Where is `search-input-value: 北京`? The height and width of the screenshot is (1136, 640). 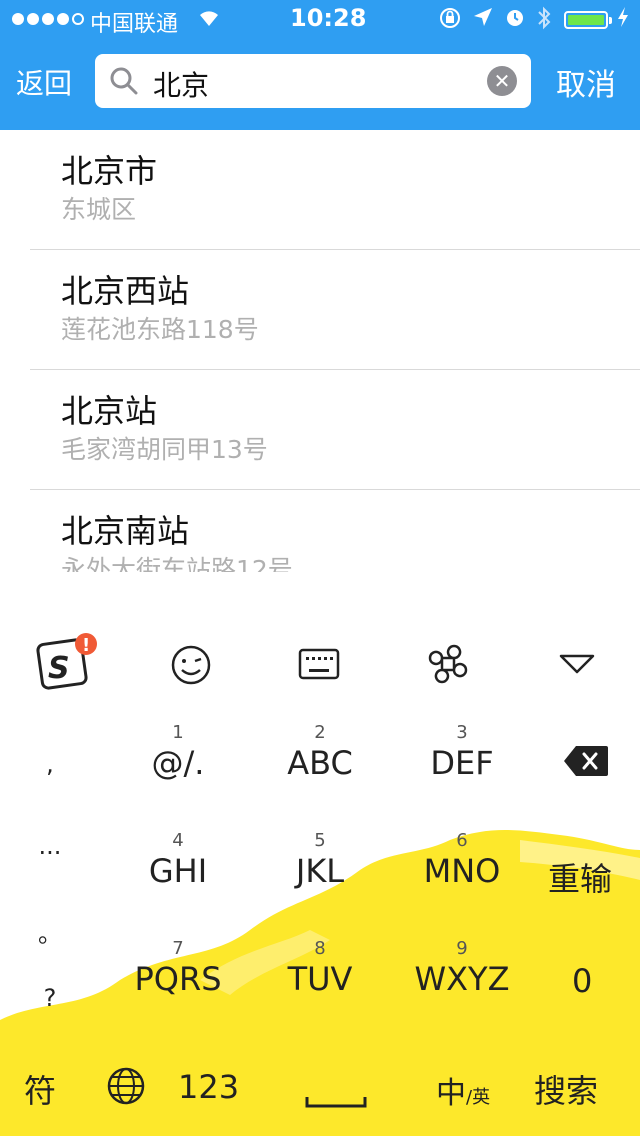 search-input-value: 北京 is located at coordinates (181, 84).